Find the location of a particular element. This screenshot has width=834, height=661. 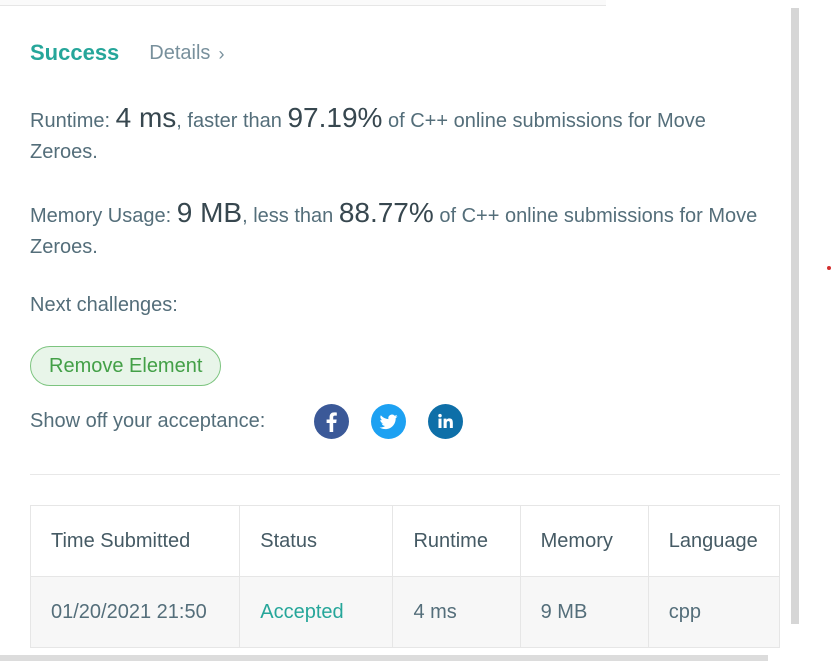

next-challenges-label: Next challenges: is located at coordinates (104, 305).